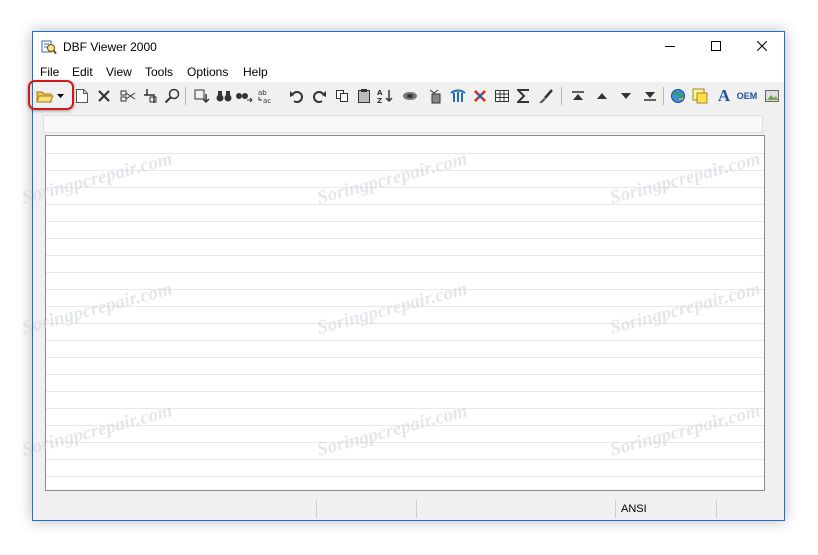  I want to click on delete-button, so click(104, 96).